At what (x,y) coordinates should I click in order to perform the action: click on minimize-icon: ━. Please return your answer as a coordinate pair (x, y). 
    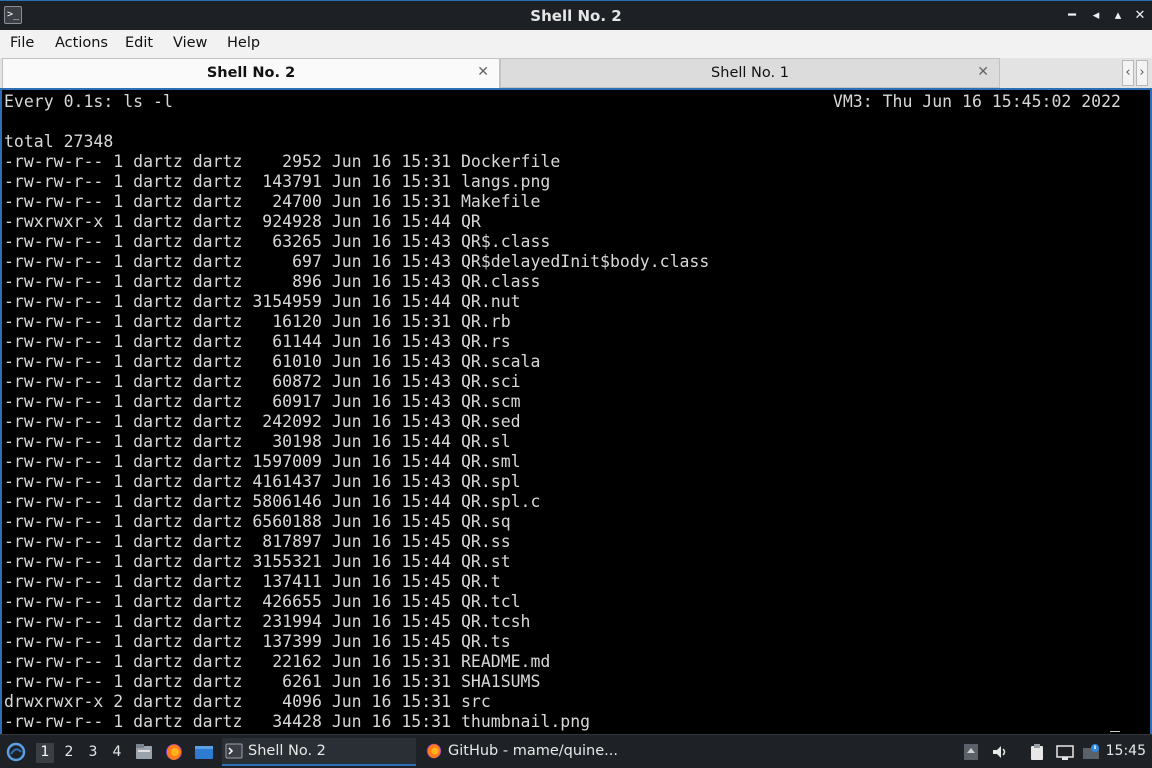
    Looking at the image, I should click on (1072, 16).